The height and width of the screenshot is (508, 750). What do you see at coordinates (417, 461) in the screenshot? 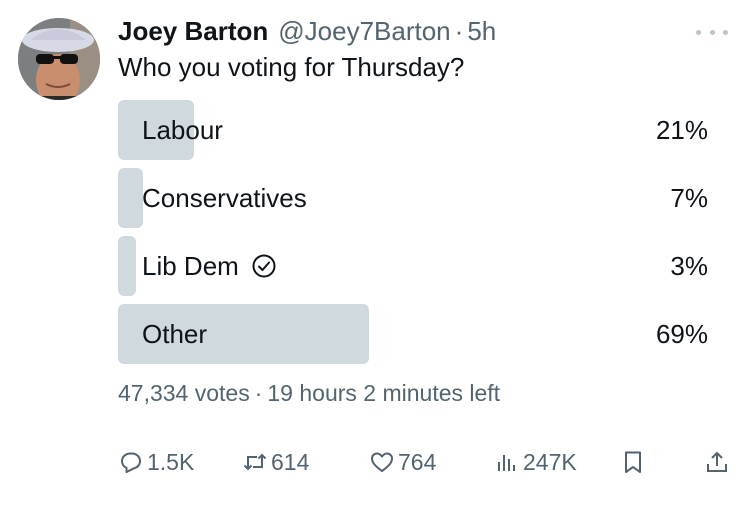
I see `like-count: 764` at bounding box center [417, 461].